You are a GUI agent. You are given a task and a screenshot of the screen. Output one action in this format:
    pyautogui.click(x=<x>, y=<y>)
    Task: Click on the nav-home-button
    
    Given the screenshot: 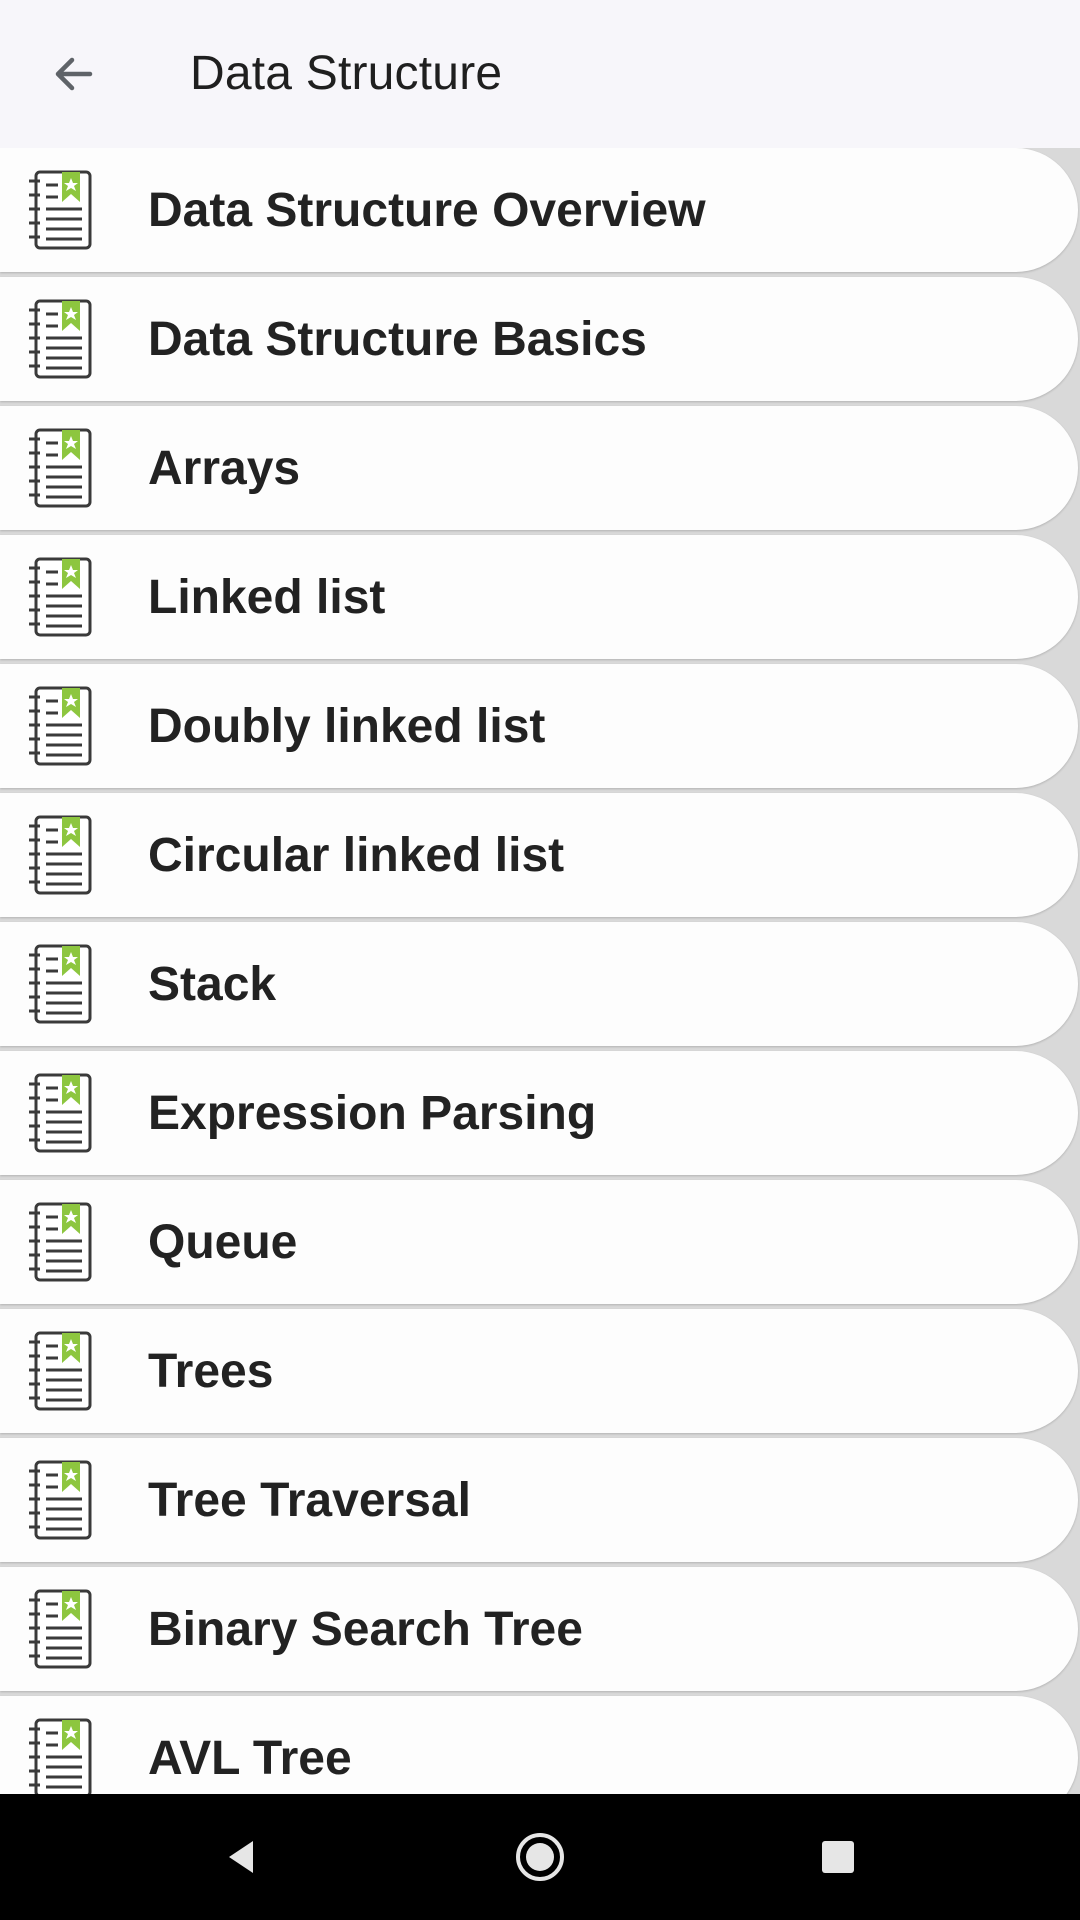 What is the action you would take?
    pyautogui.click(x=540, y=1857)
    